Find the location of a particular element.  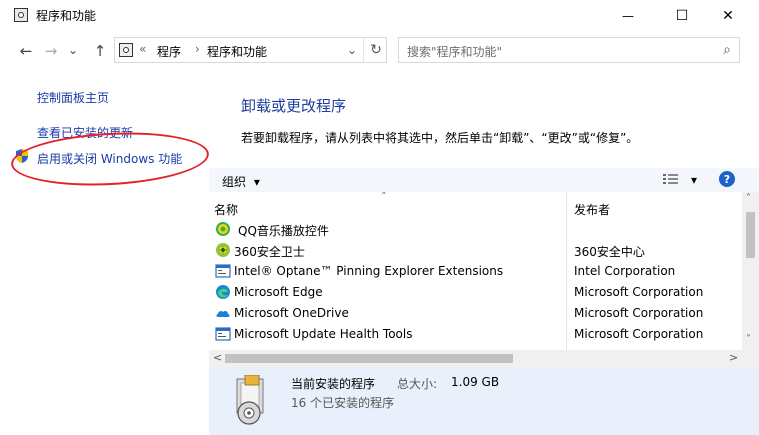

horizontal-scrollbar: < > is located at coordinates (475, 358).